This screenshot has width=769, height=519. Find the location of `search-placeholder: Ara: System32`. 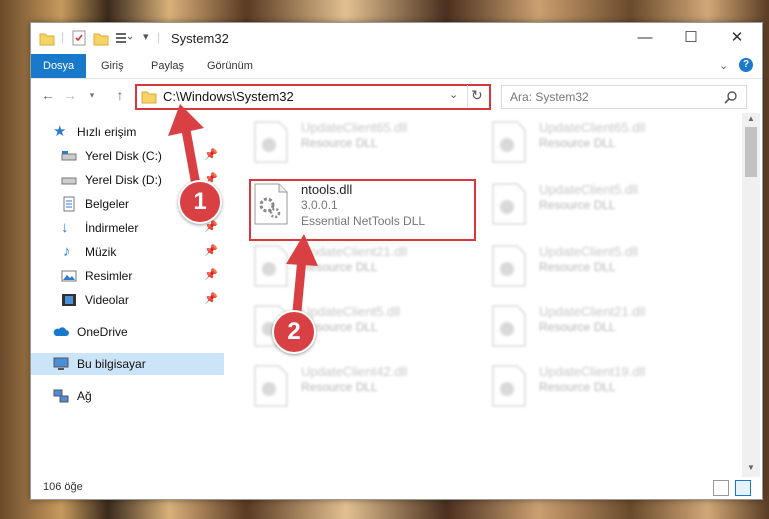

search-placeholder: Ara: System32 is located at coordinates (549, 97).